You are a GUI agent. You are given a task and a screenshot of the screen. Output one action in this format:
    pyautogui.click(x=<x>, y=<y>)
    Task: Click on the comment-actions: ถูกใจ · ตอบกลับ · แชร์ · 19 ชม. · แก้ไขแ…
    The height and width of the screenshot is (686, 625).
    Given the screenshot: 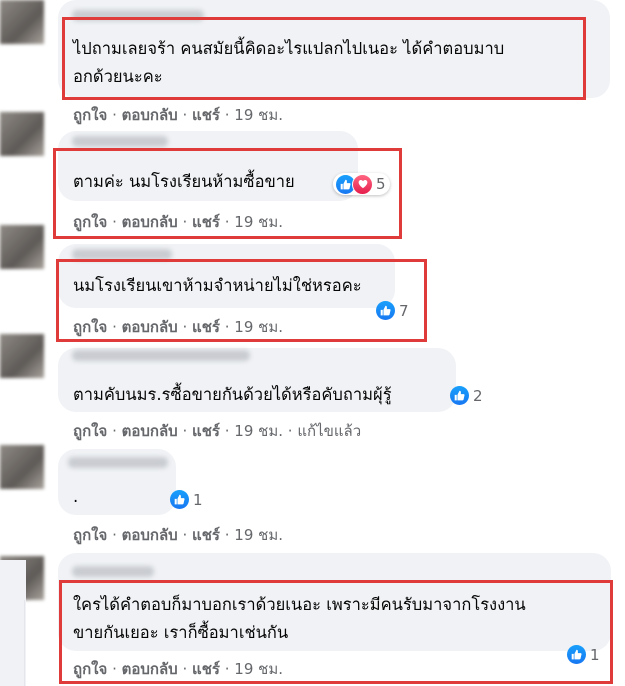 What is the action you would take?
    pyautogui.click(x=217, y=431)
    